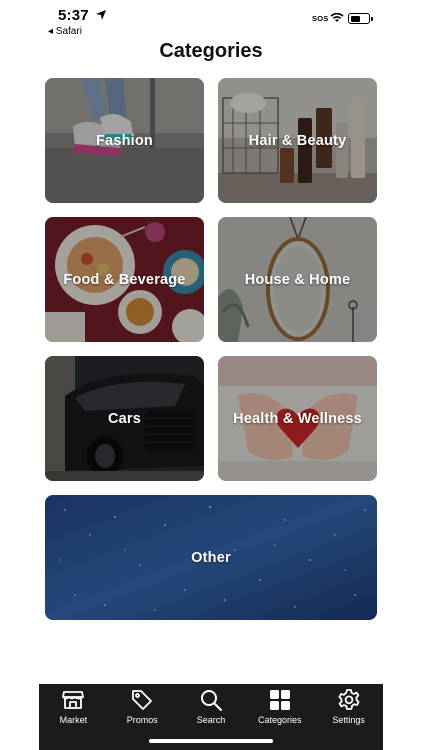 This screenshot has height=750, width=422. I want to click on location-arrow-icon, so click(101, 15).